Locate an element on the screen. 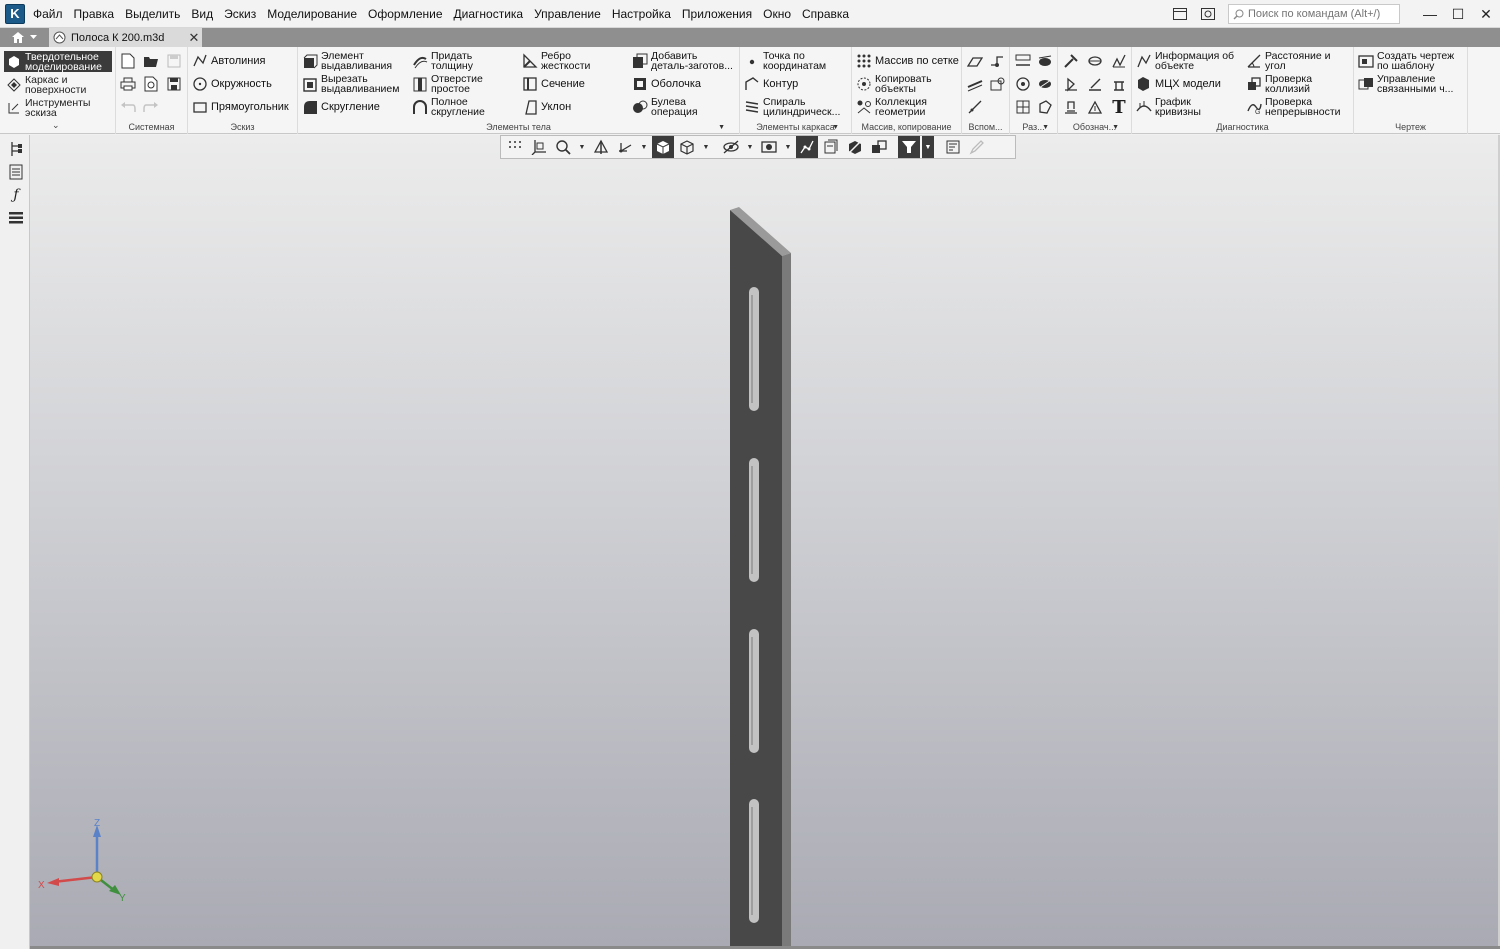 This screenshot has width=1500, height=949. menu-item-10: Приложения is located at coordinates (717, 14).